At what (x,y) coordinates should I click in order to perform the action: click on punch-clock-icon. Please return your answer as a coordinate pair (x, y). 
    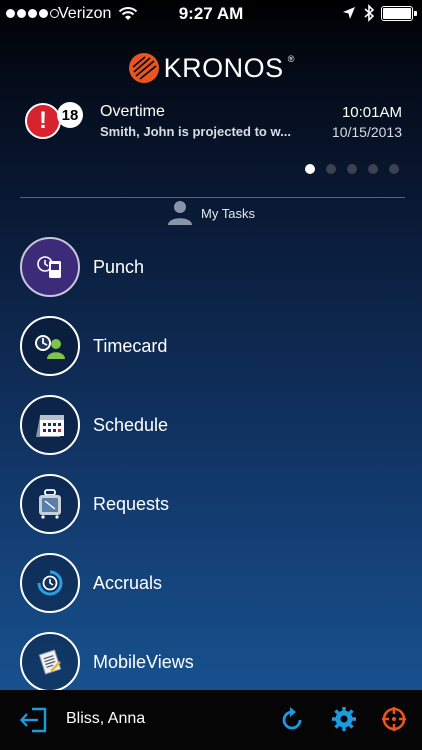
    Looking at the image, I should click on (49, 267).